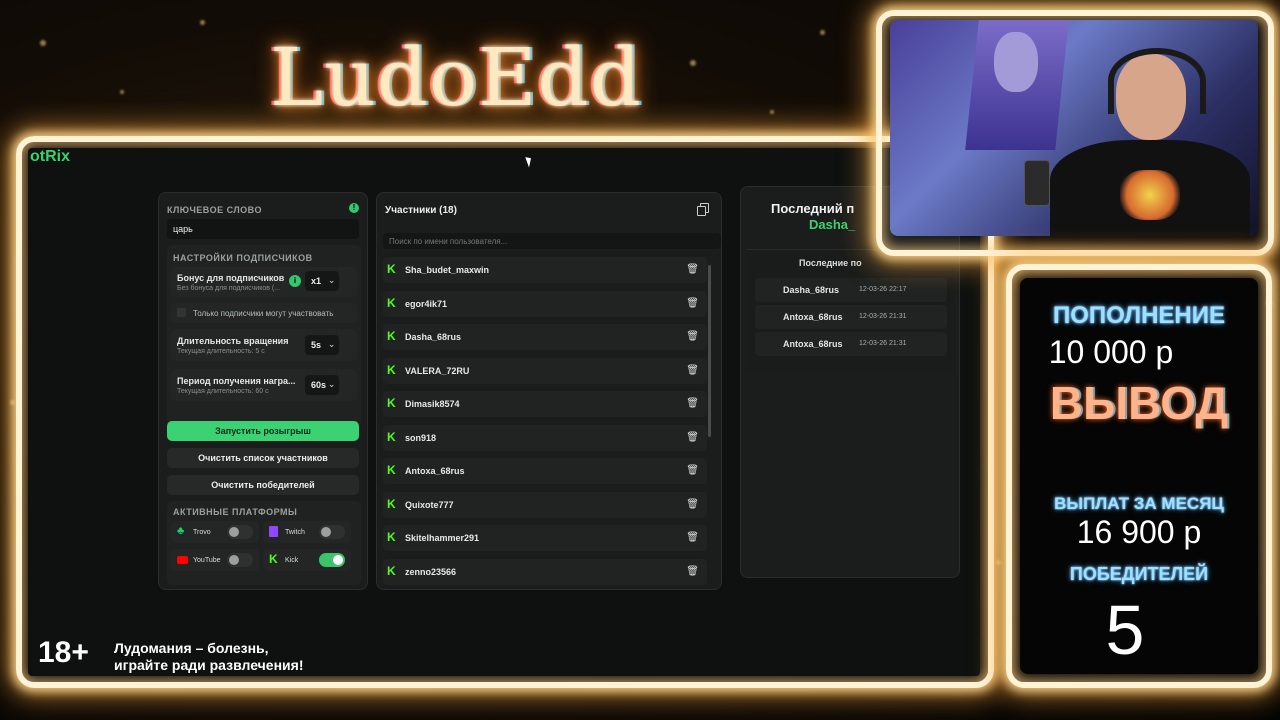 This screenshot has width=1280, height=720. I want to click on recent-winners-label: Последние по, so click(830, 263).